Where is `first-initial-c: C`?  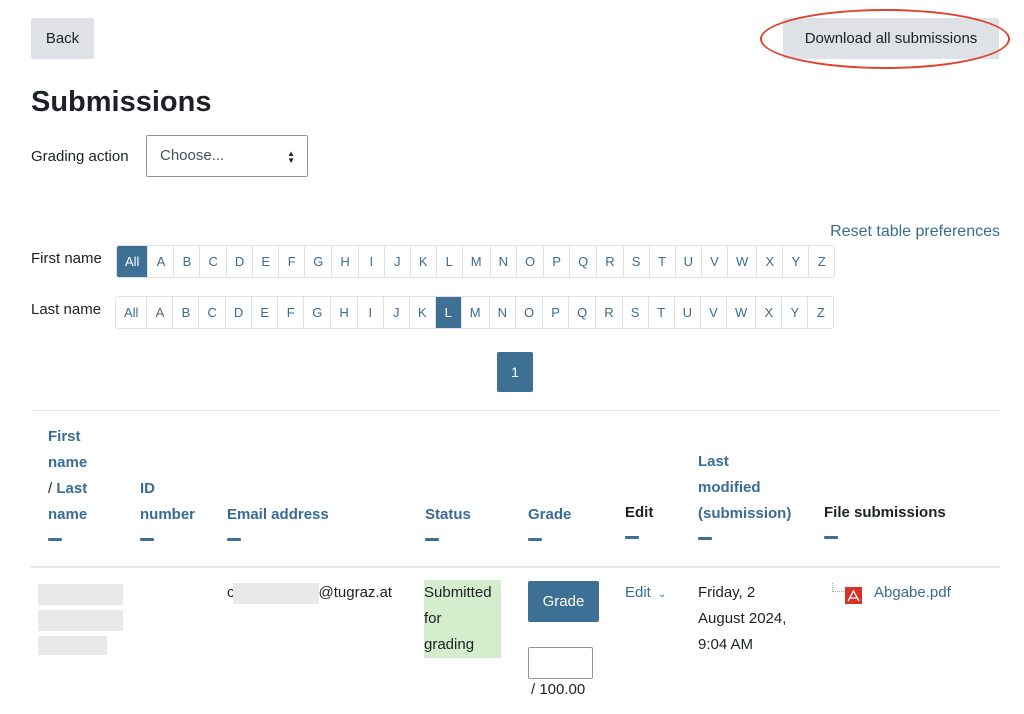
first-initial-c: C is located at coordinates (212, 261).